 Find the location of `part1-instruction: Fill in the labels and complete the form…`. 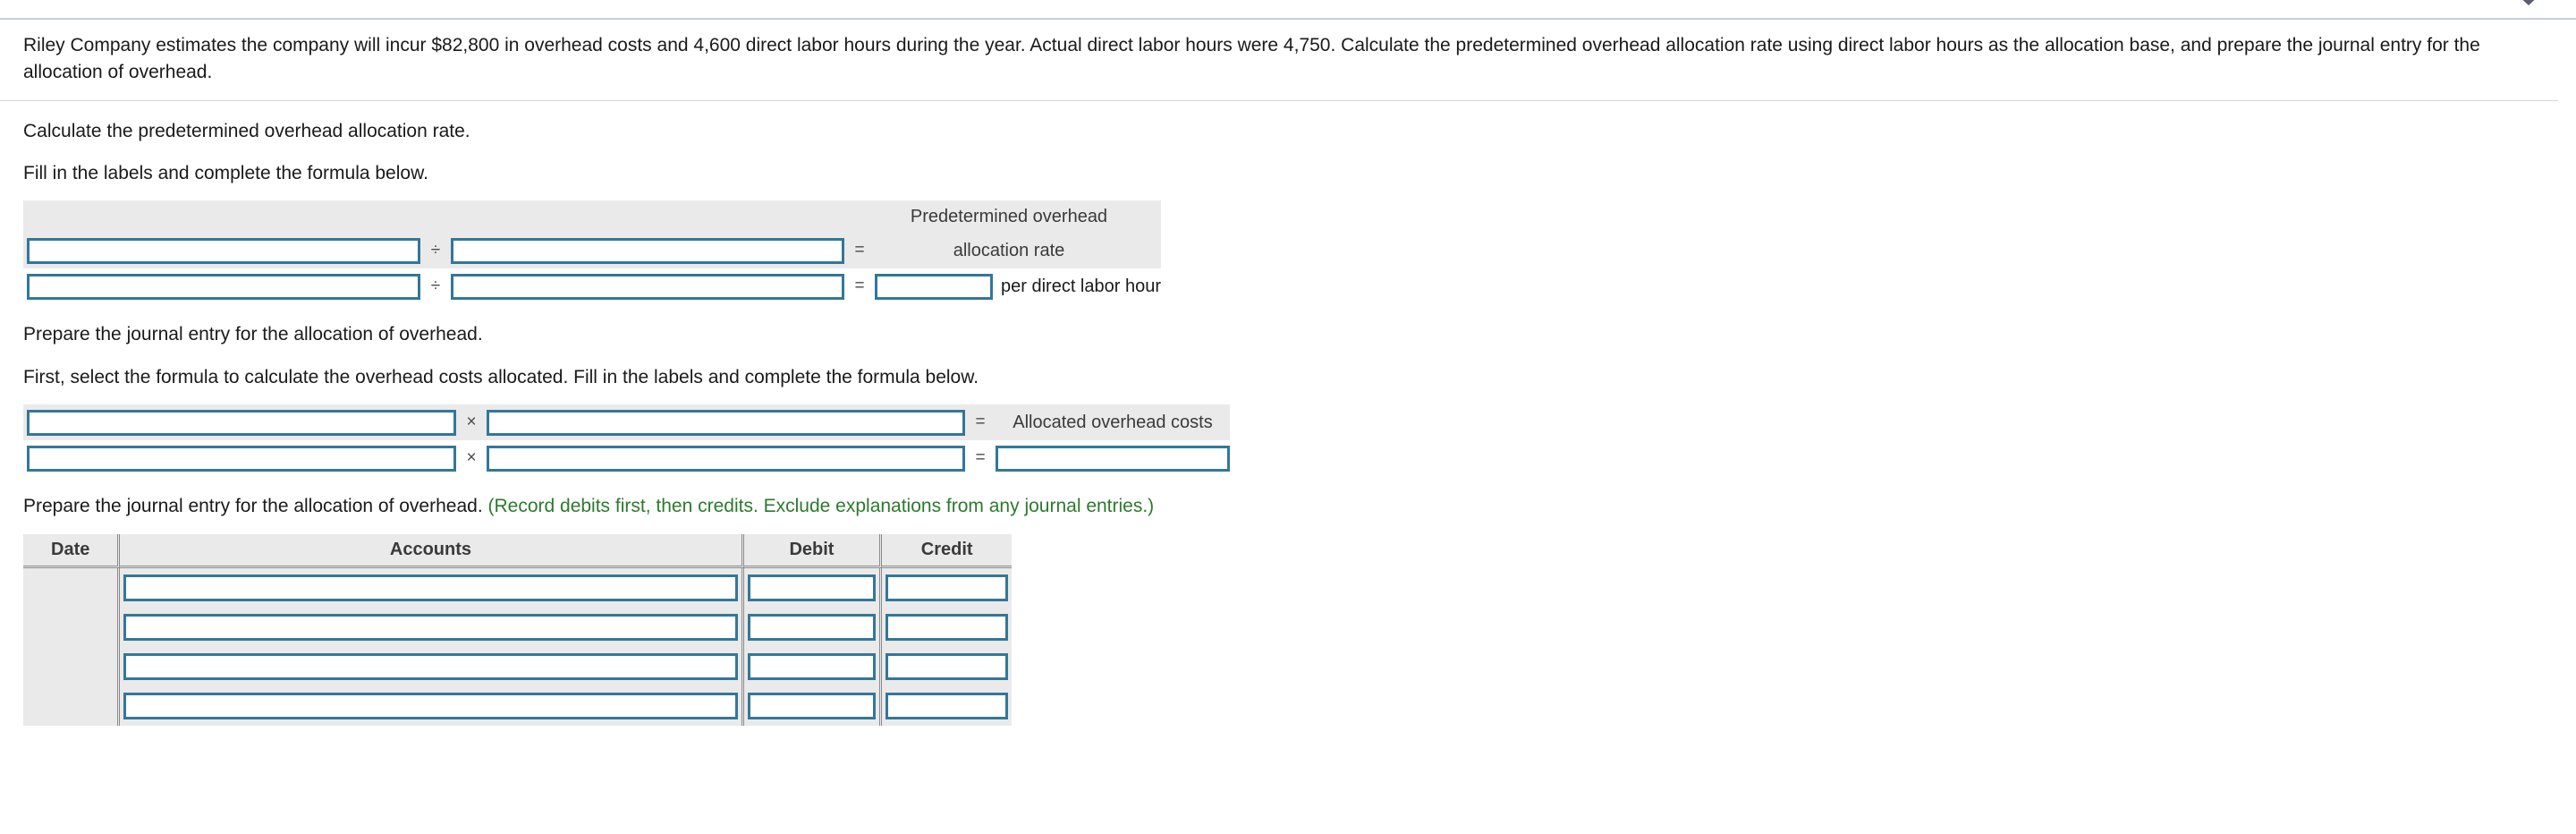

part1-instruction: Fill in the labels and complete the form… is located at coordinates (225, 172).